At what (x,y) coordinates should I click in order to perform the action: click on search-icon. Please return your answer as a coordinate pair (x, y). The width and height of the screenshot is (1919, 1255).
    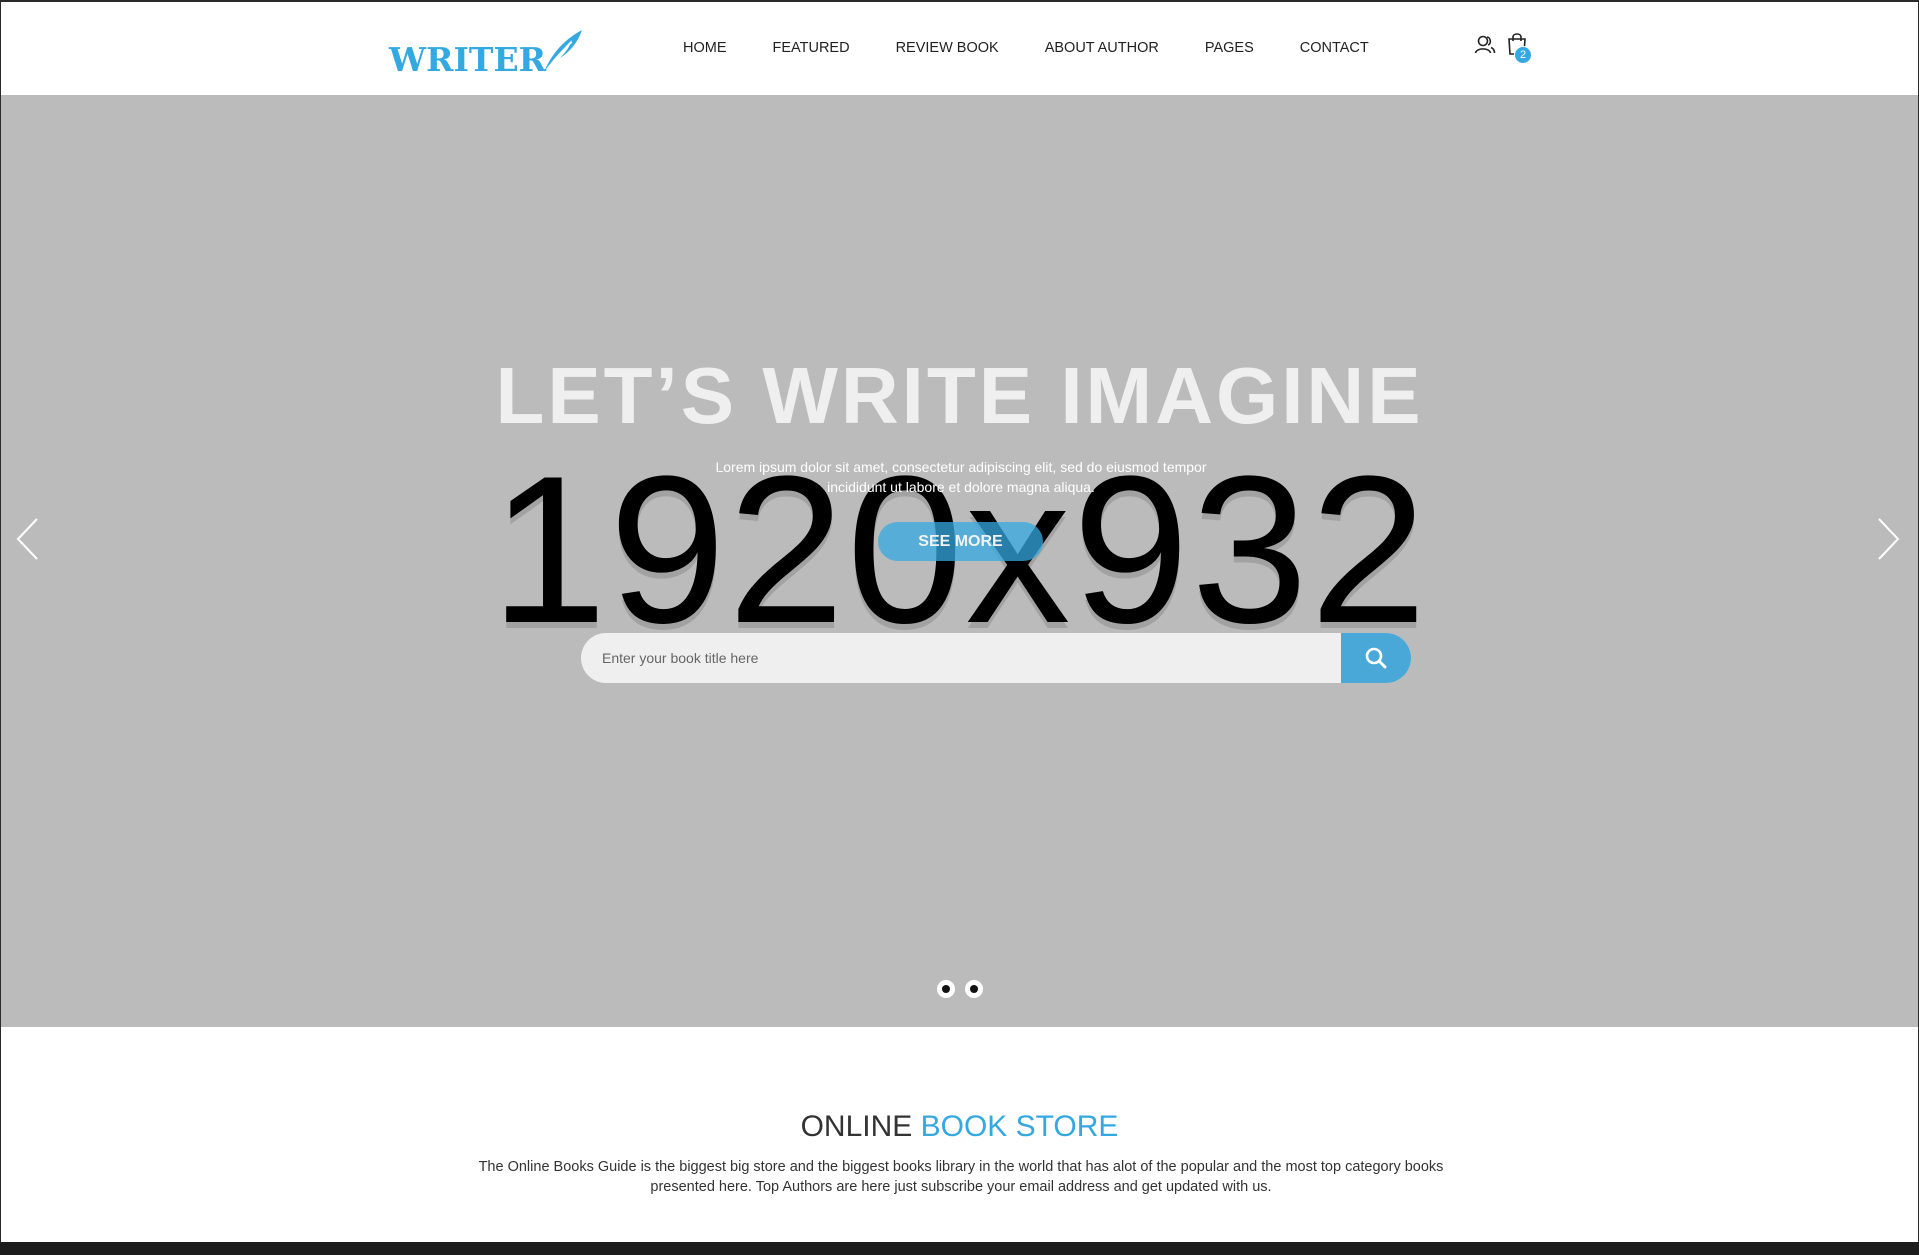
    Looking at the image, I should click on (1376, 658).